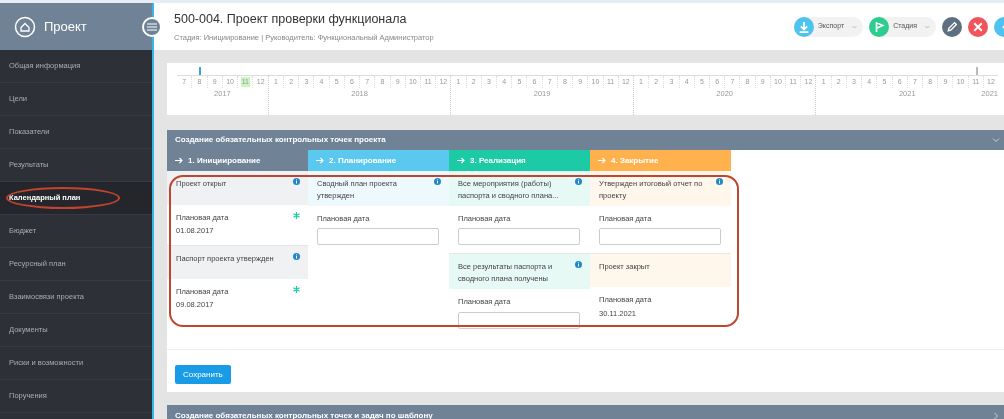  What do you see at coordinates (280, 140) in the screenshot?
I see `panel-title: Создание обязательных контрольных точек проекта` at bounding box center [280, 140].